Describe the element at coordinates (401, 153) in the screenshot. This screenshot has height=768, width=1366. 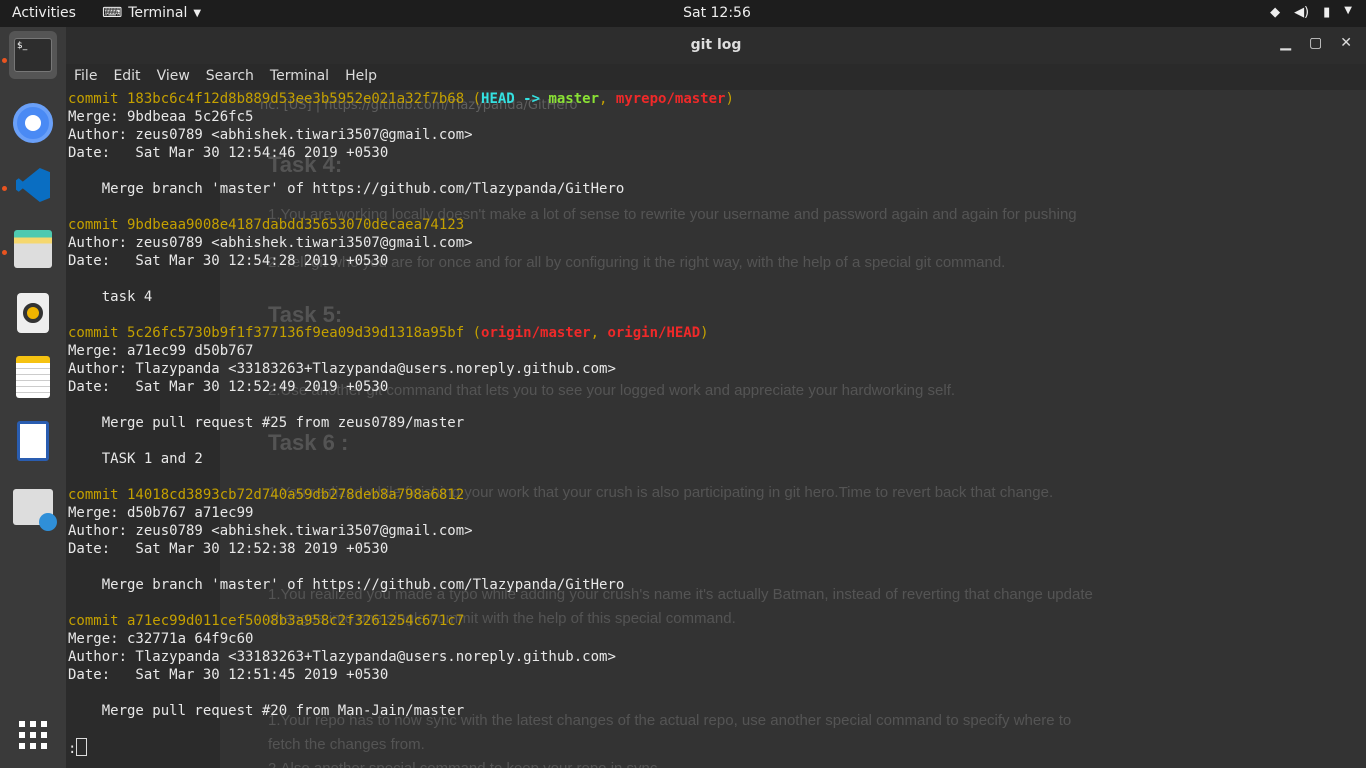
I see `log-line: Date: Sat Mar 30 12:54:46 2019 +0530` at that location.